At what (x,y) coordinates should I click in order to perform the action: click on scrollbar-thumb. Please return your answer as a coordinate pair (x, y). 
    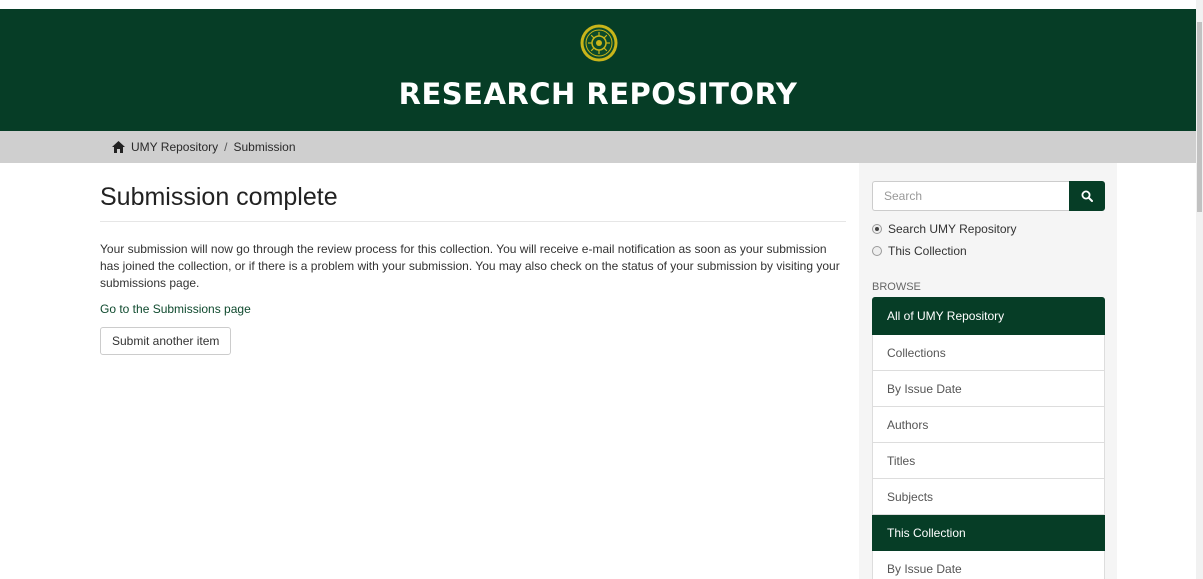
    Looking at the image, I should click on (1199, 117).